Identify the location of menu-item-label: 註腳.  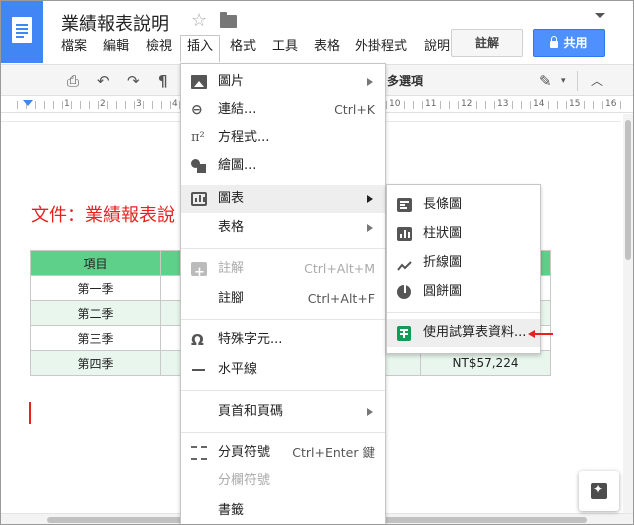
(231, 298).